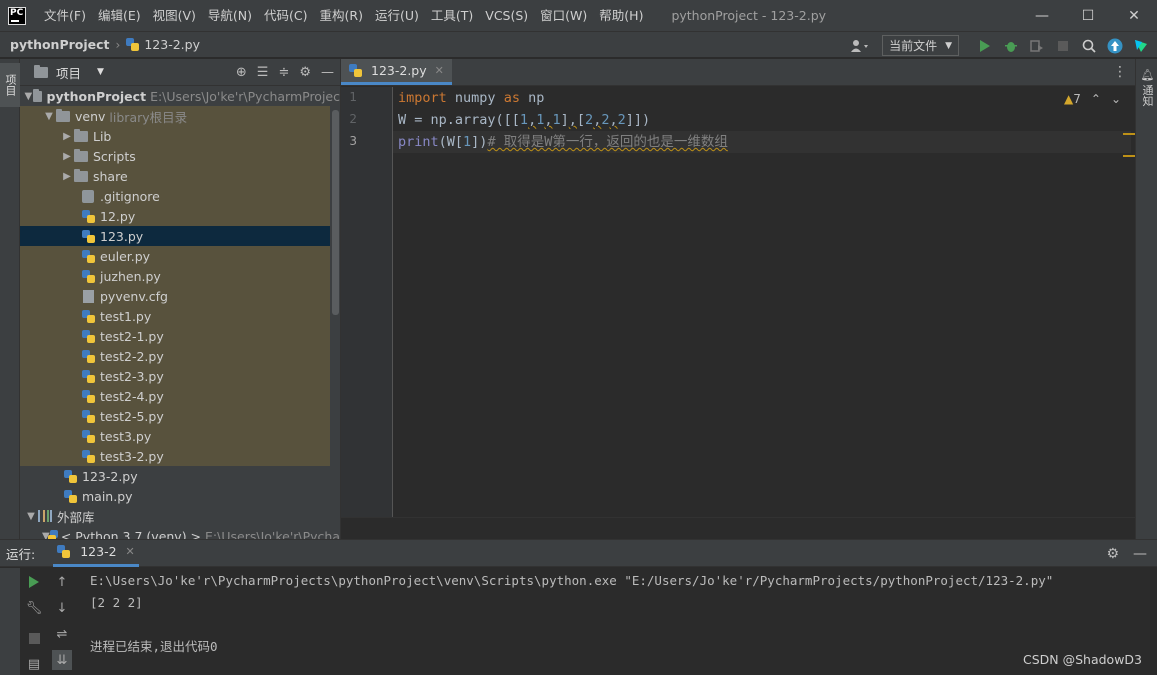 The width and height of the screenshot is (1157, 675). I want to click on update-icon, so click(1115, 46).